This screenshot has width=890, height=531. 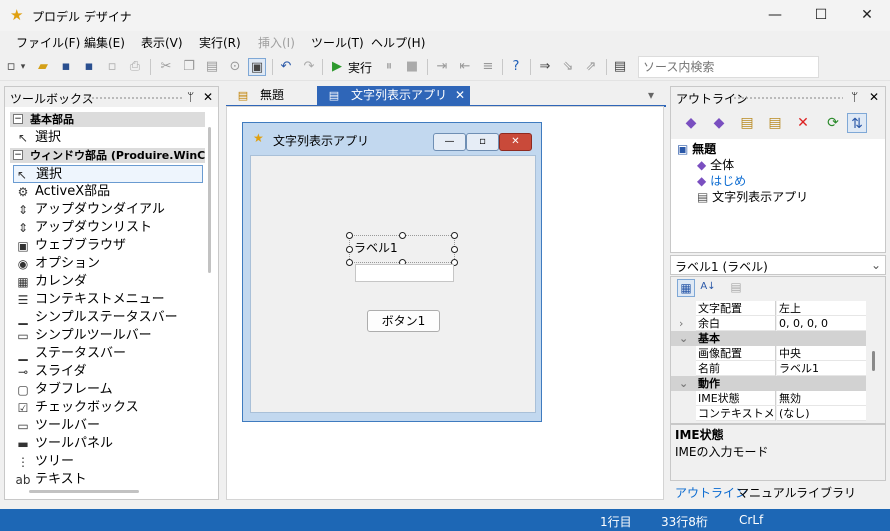 I want to click on save-icon: ▪, so click(x=66, y=67).